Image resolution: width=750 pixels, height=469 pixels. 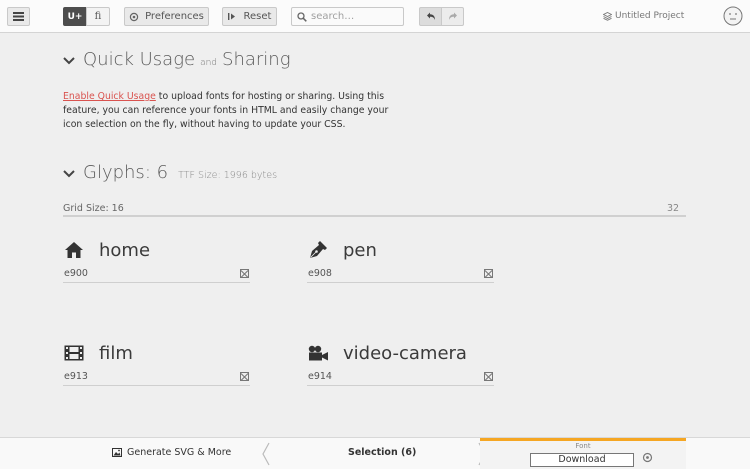 I want to click on glyph-code: e900, so click(x=156, y=274).